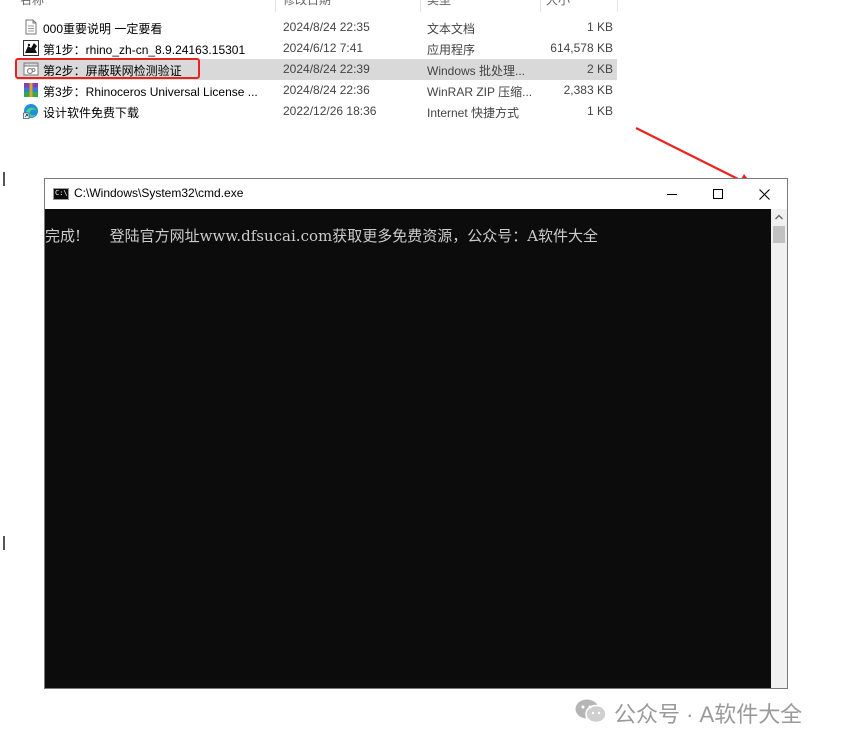 This screenshot has width=843, height=744. I want to click on close-button, so click(764, 194).